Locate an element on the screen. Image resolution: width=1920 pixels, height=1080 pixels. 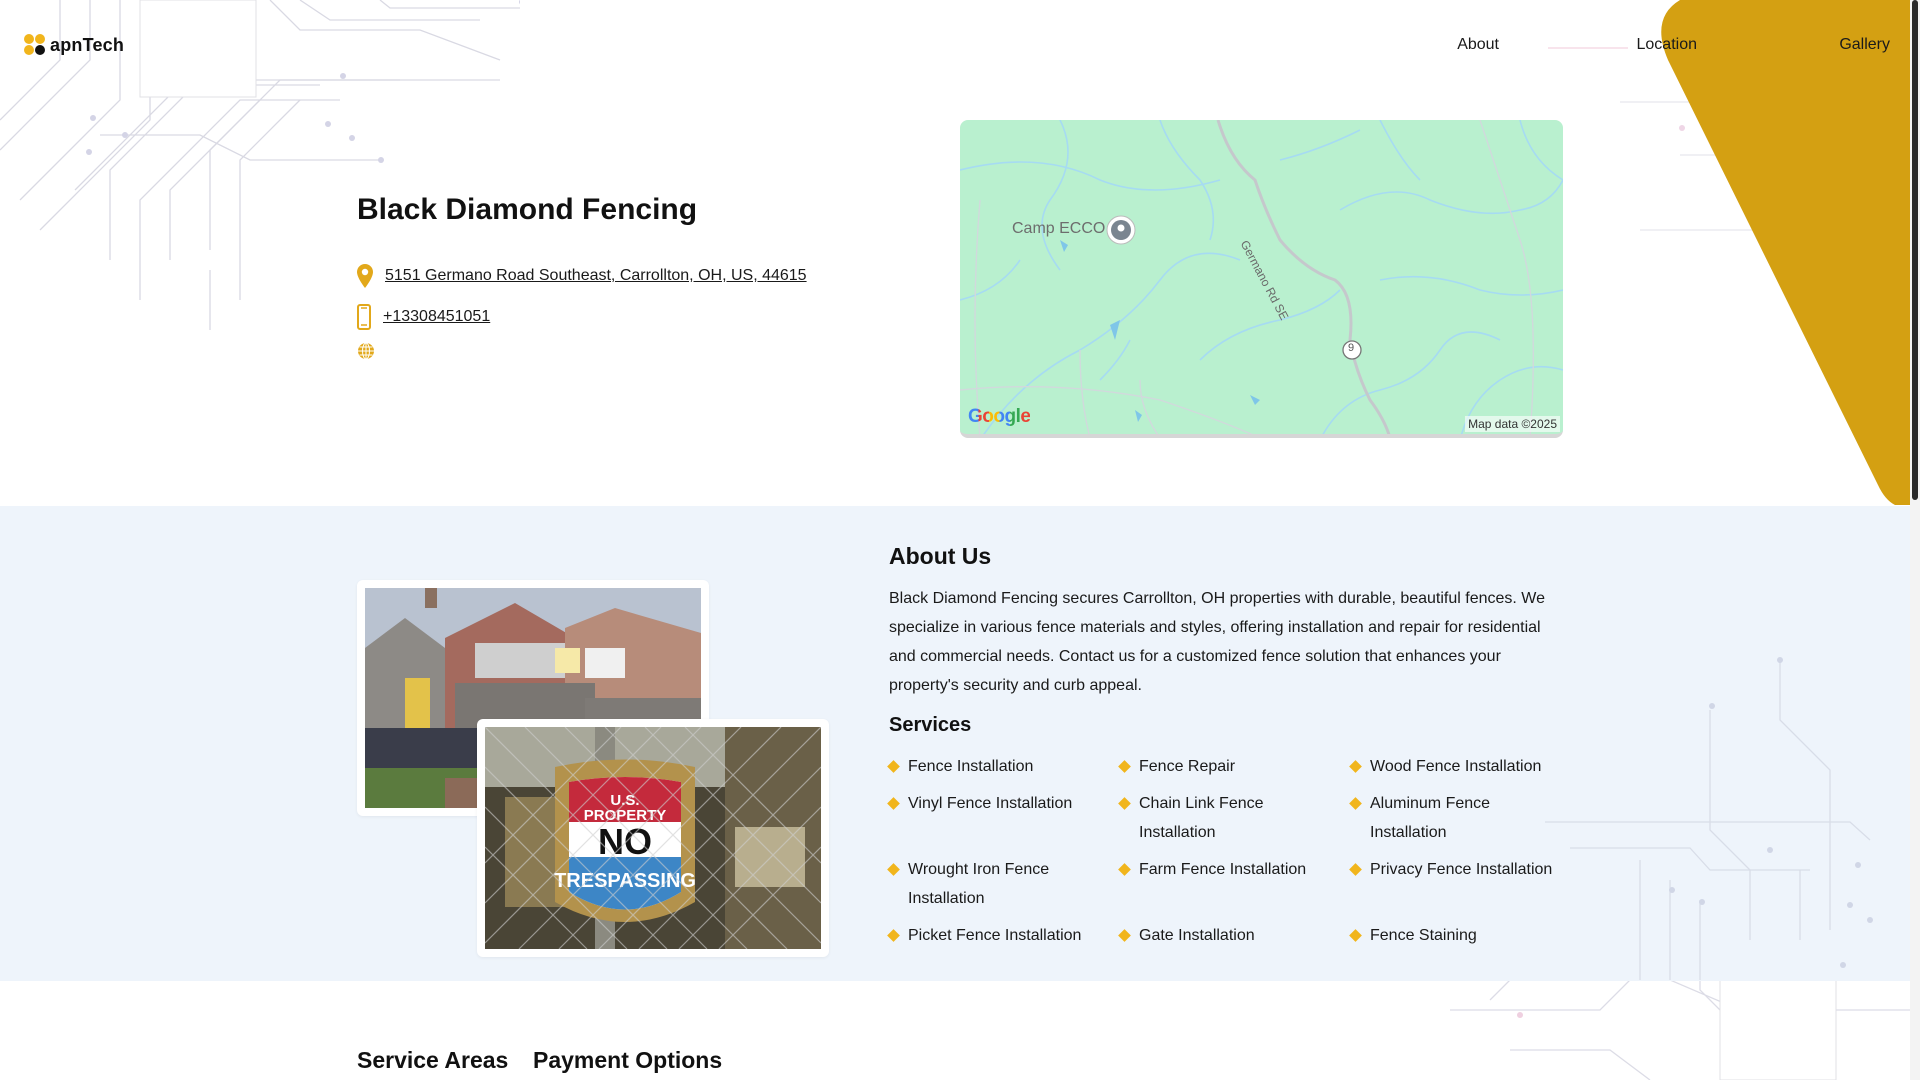
no-trespassing-sign-image: U.S. PROPERTY NO TRESPASSING is located at coordinates (653, 838).